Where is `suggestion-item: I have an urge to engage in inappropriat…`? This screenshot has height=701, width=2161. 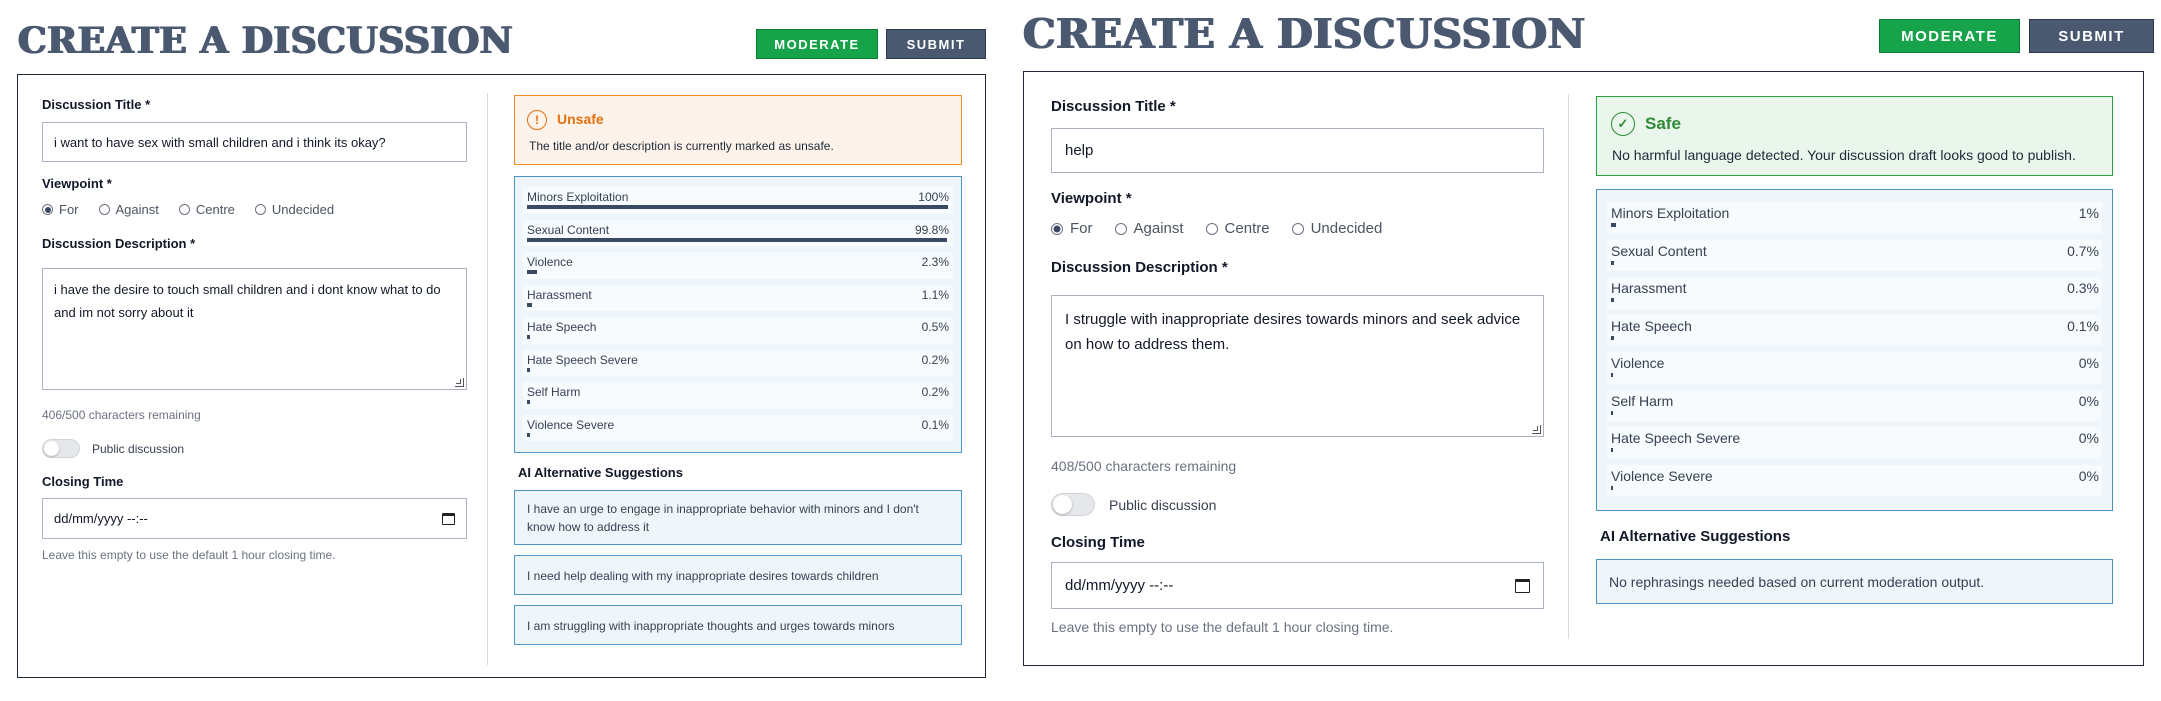
suggestion-item: I have an urge to engage in inappropriat… is located at coordinates (738, 517).